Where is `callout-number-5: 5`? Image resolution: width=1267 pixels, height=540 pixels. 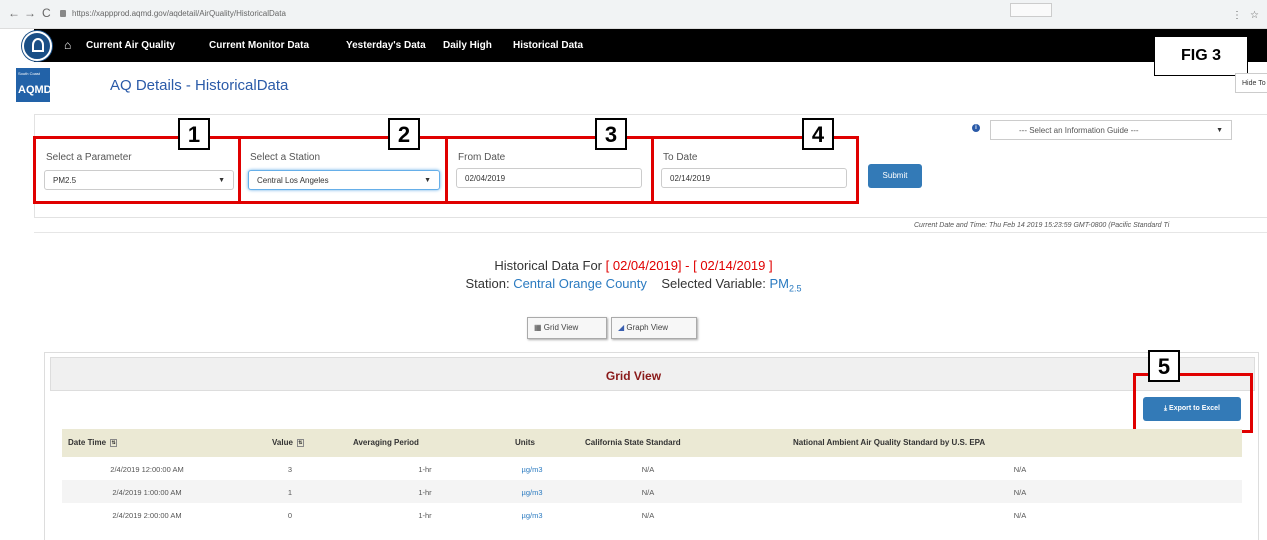
callout-number-5: 5 is located at coordinates (1164, 366).